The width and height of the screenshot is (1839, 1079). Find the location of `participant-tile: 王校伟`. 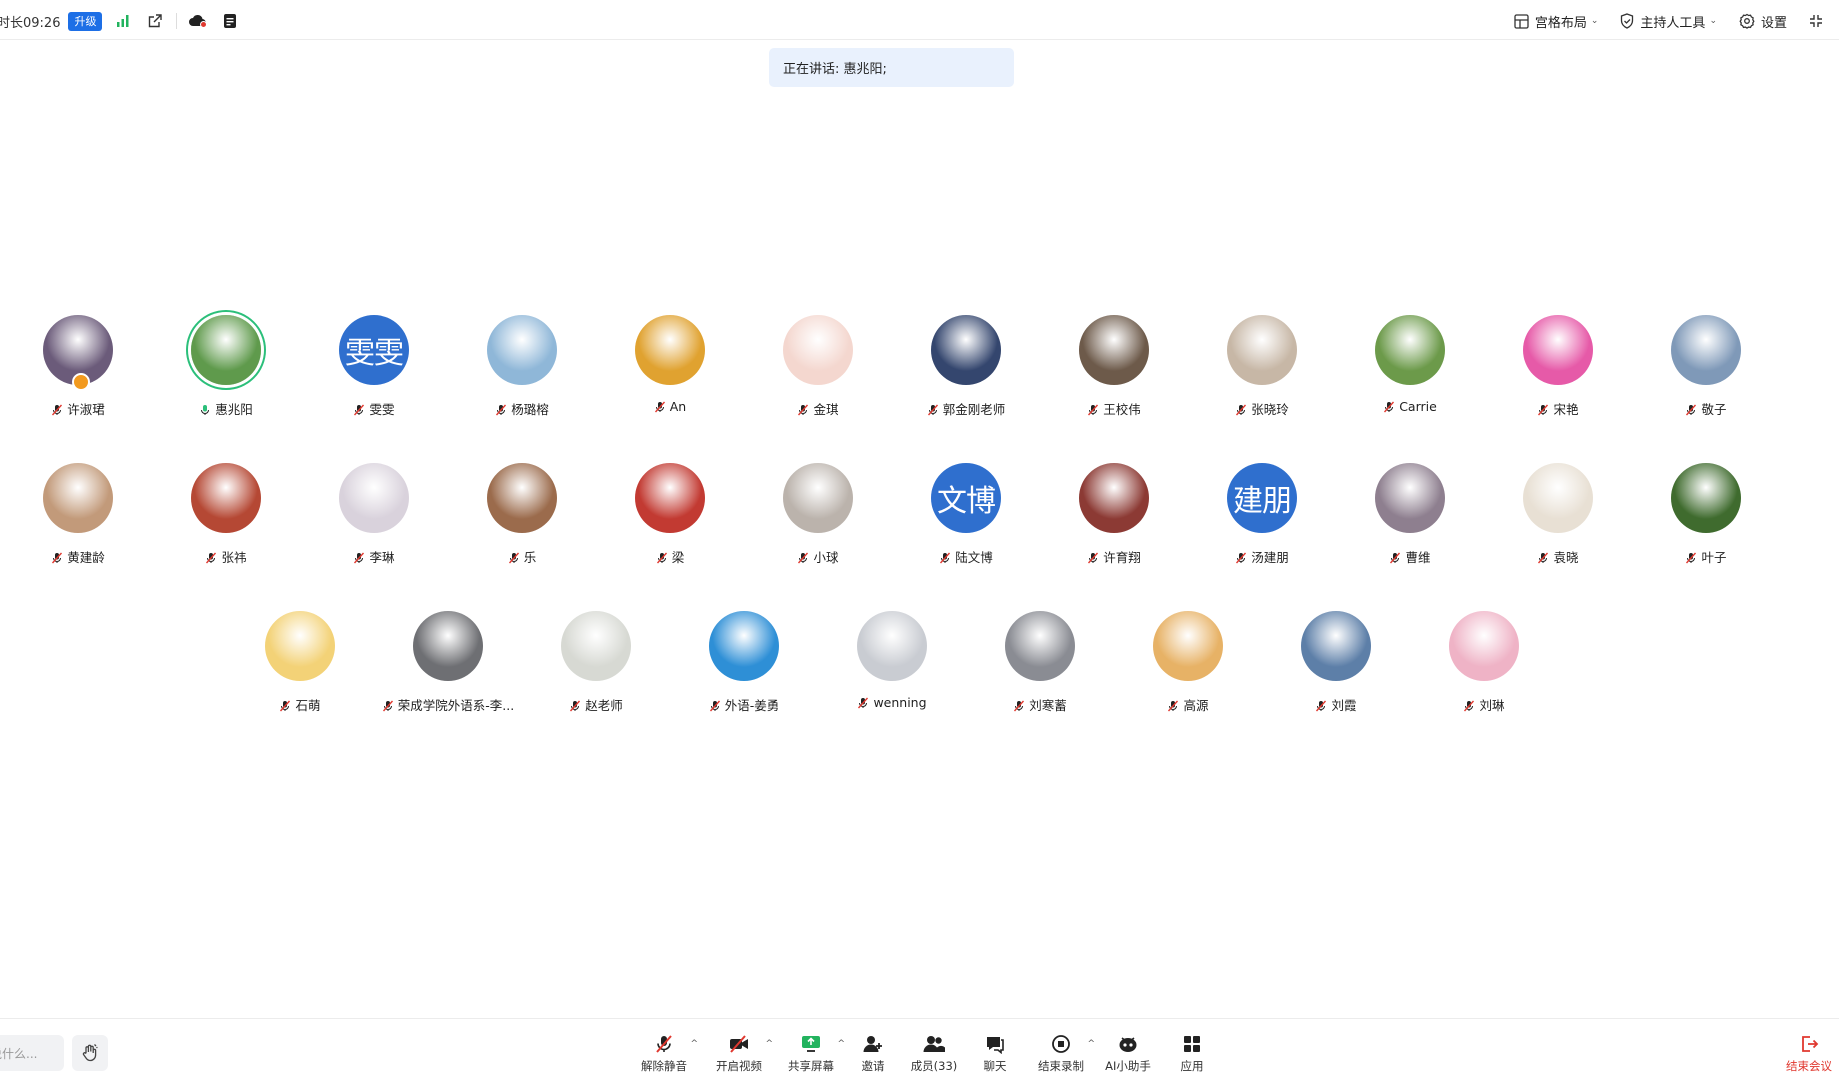

participant-tile: 王校伟 is located at coordinates (1114, 370).